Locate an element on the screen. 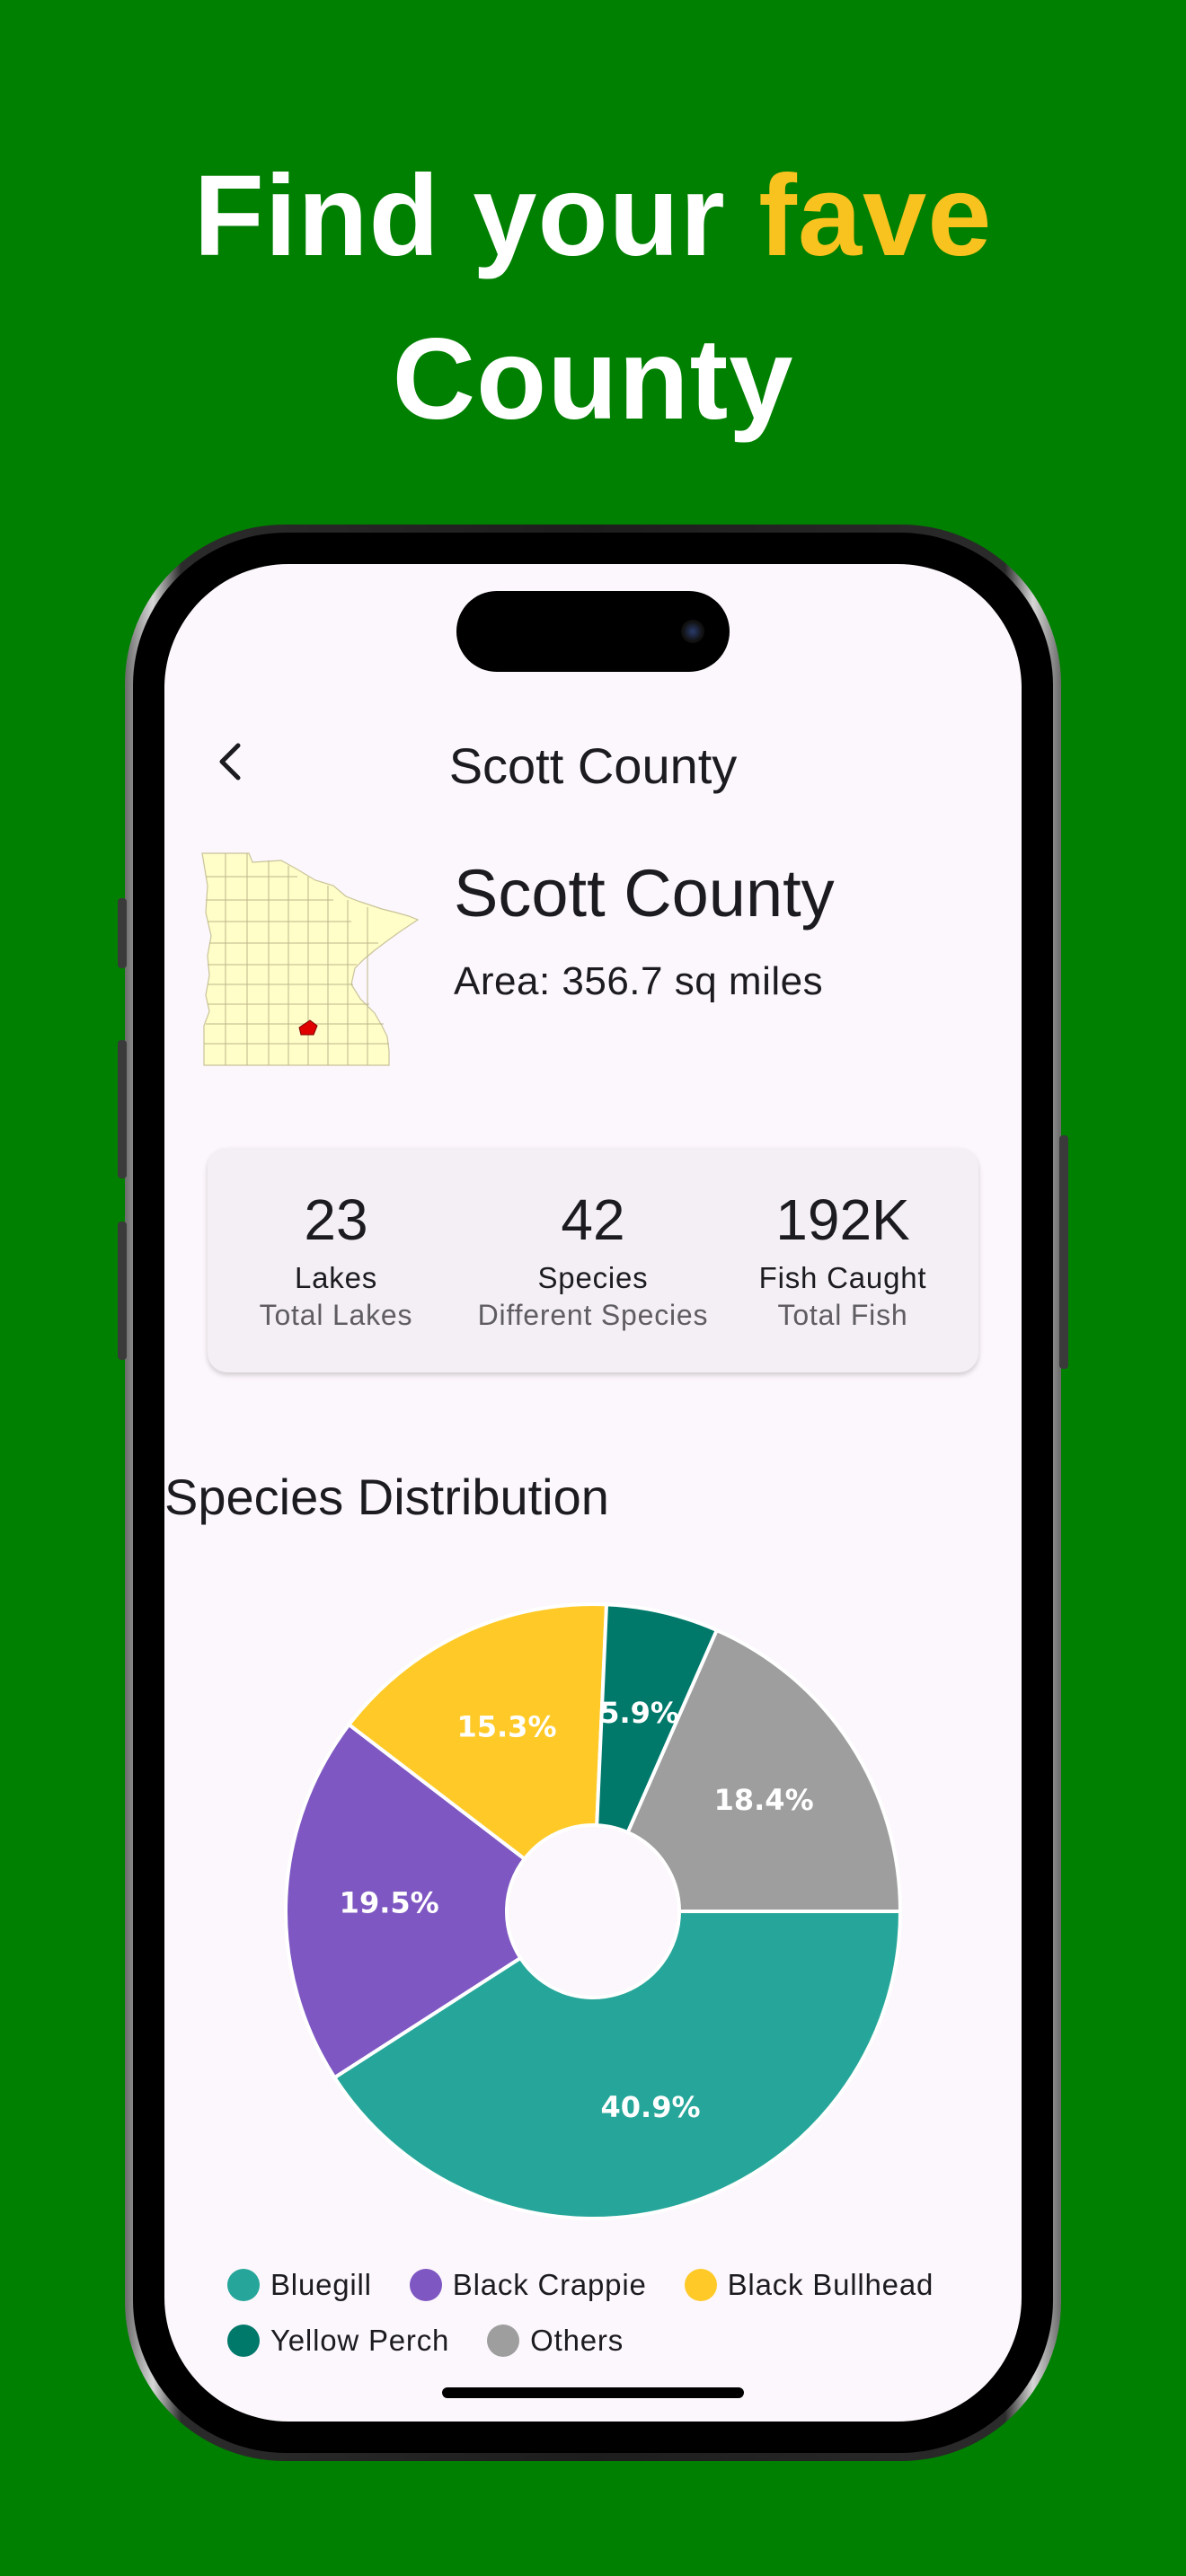 This screenshot has width=1186, height=2576. stat-label: Species is located at coordinates (593, 1277).